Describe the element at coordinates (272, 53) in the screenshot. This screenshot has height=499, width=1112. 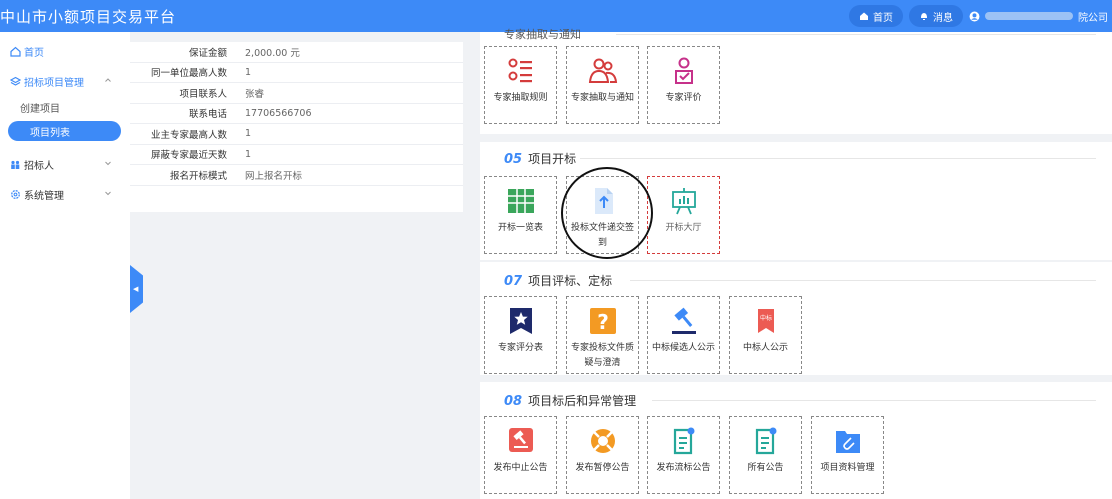
I see `row-value: 2,000.00 元` at that location.